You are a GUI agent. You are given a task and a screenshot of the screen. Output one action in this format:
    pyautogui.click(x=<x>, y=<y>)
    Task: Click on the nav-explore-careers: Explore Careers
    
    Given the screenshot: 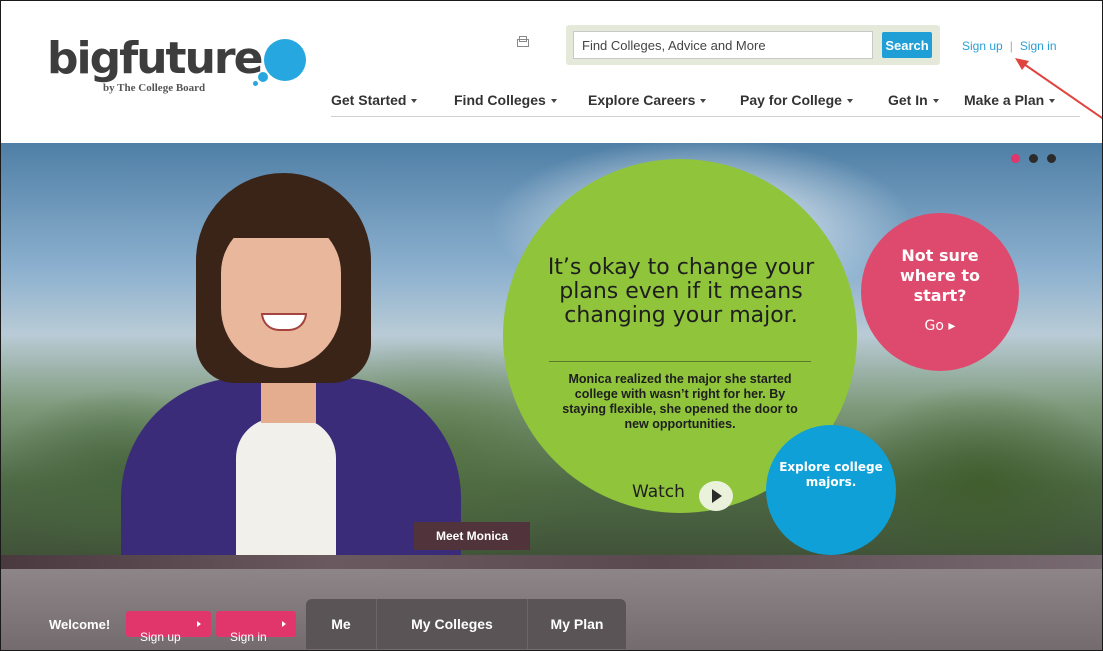 What is the action you would take?
    pyautogui.click(x=647, y=100)
    